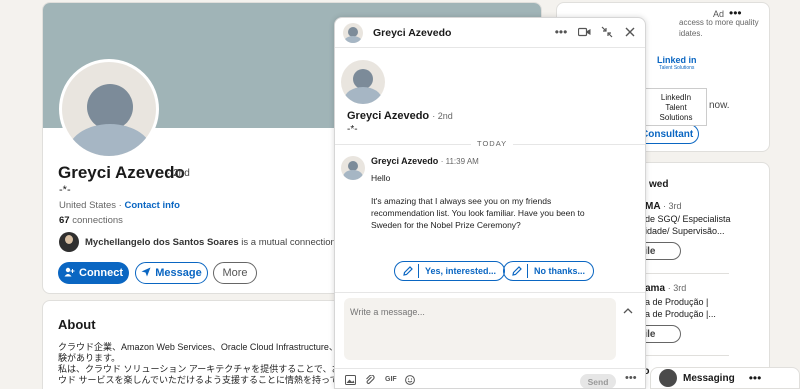 The image size is (800, 389). Describe the element at coordinates (381, 178) in the screenshot. I see `message-text: Hello` at that location.